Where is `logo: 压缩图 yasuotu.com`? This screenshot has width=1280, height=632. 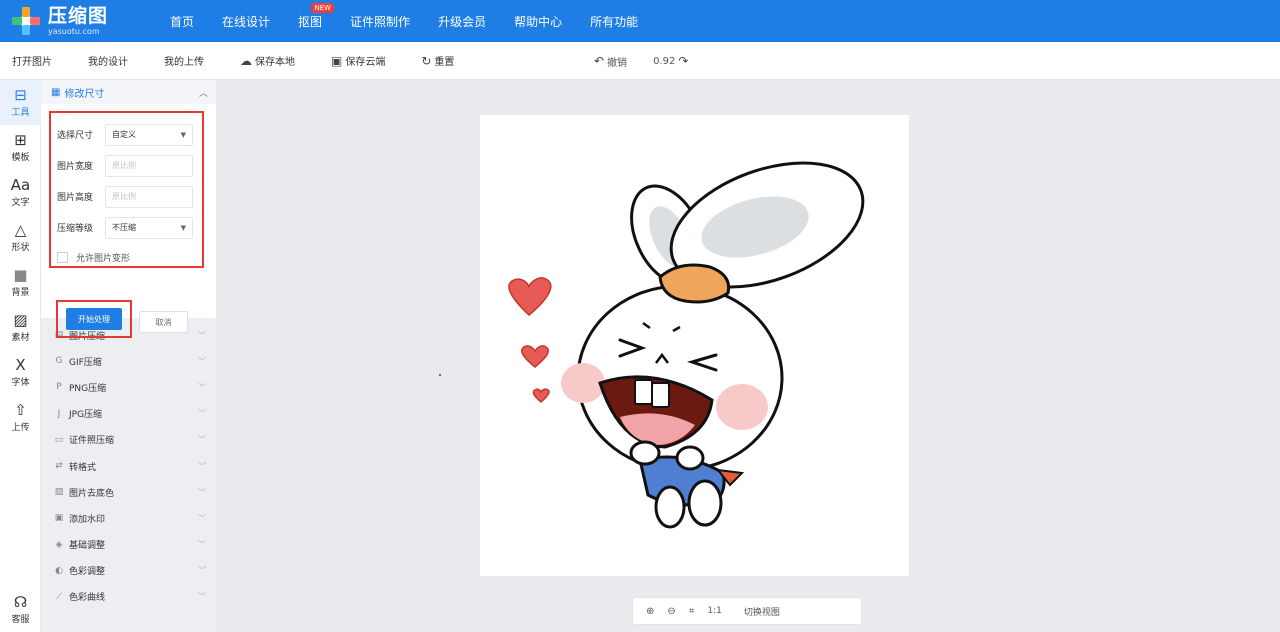 logo: 压缩图 yasuotu.com is located at coordinates (80, 21).